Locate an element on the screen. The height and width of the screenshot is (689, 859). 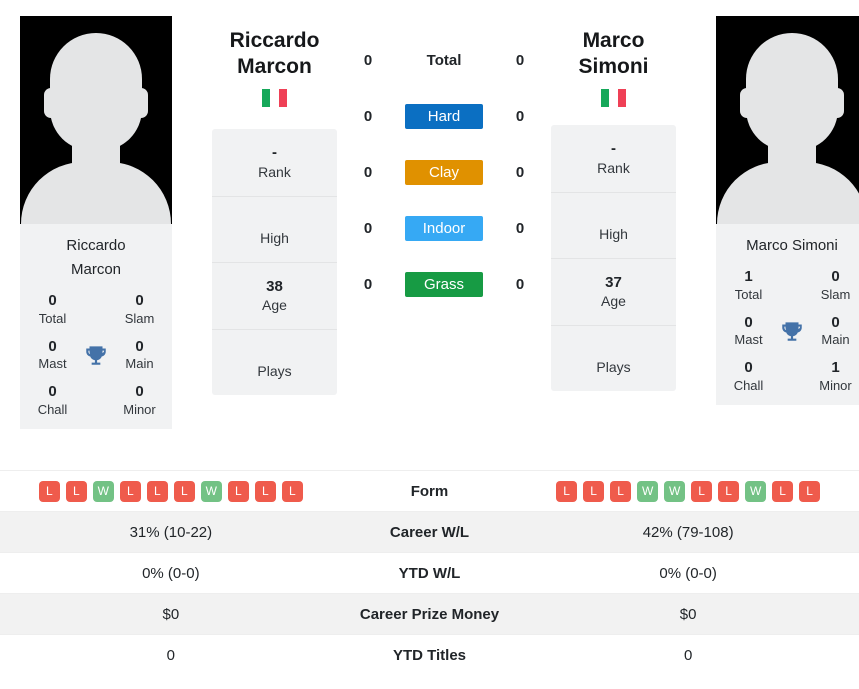
table-row-career-wl: 31% (10-22) Career W/L 42% (79-108) is located at coordinates (429, 532).